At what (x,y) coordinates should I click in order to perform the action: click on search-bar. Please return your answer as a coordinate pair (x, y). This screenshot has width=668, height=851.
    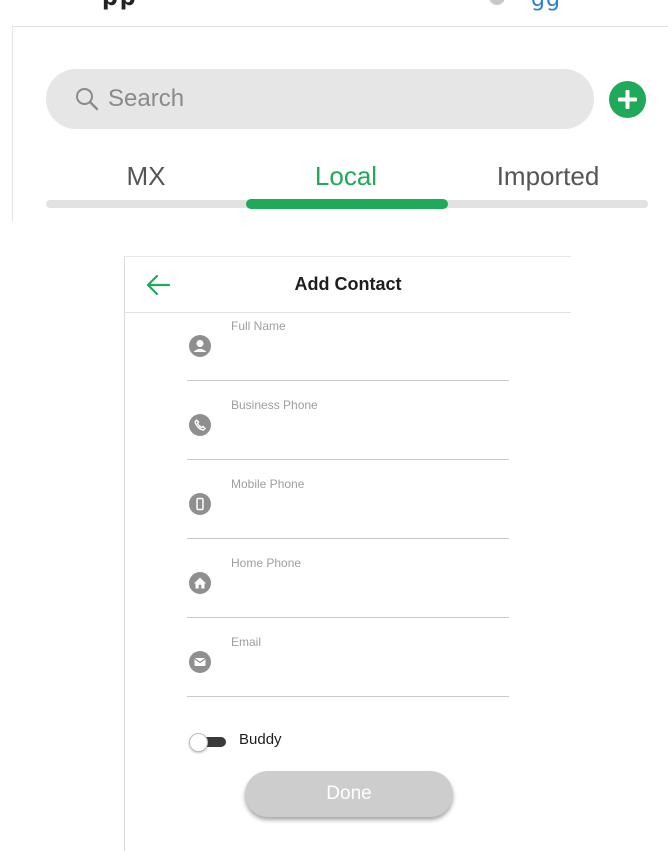
    Looking at the image, I should click on (320, 99).